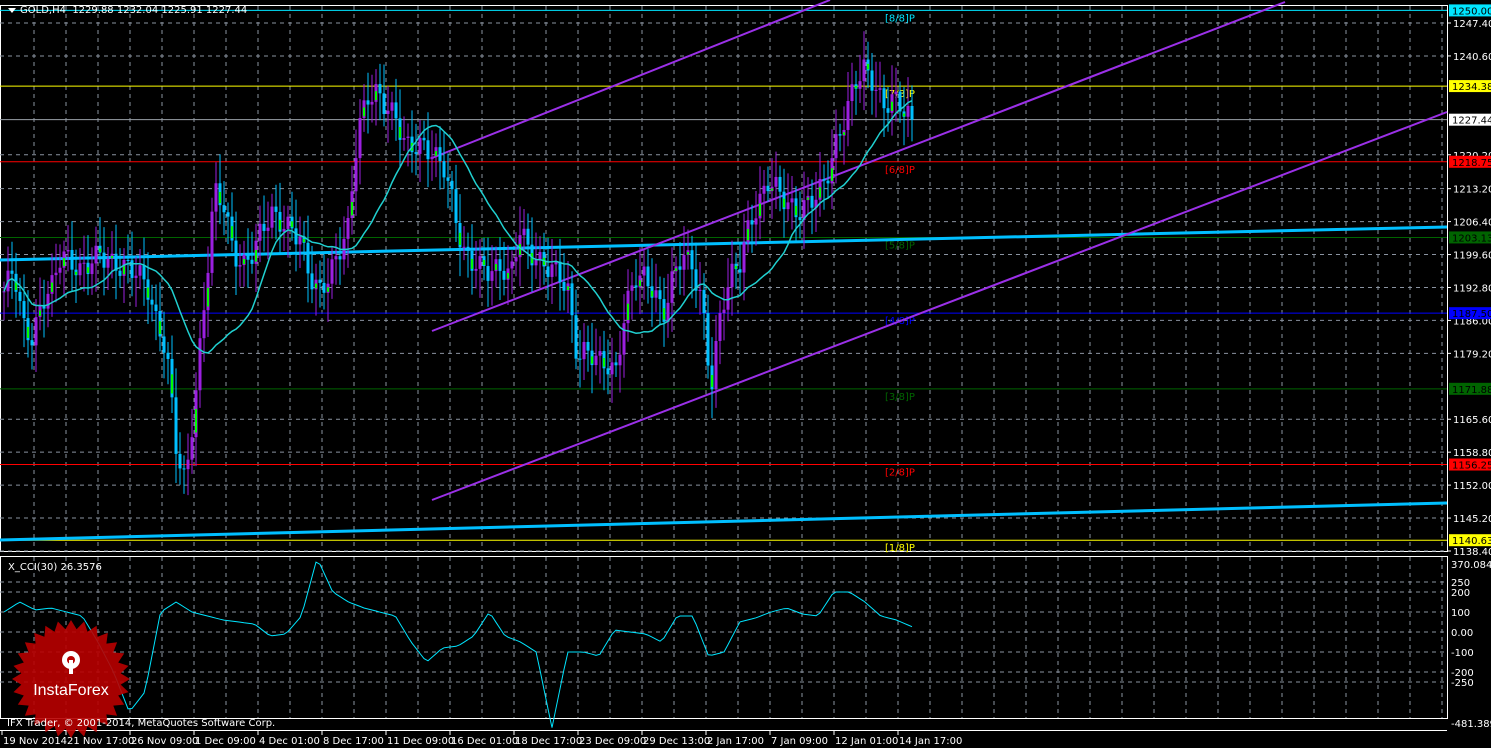 Image resolution: width=1491 pixels, height=748 pixels. Describe the element at coordinates (12, 10) in the screenshot. I see `dropdown-triangle-icon` at that location.